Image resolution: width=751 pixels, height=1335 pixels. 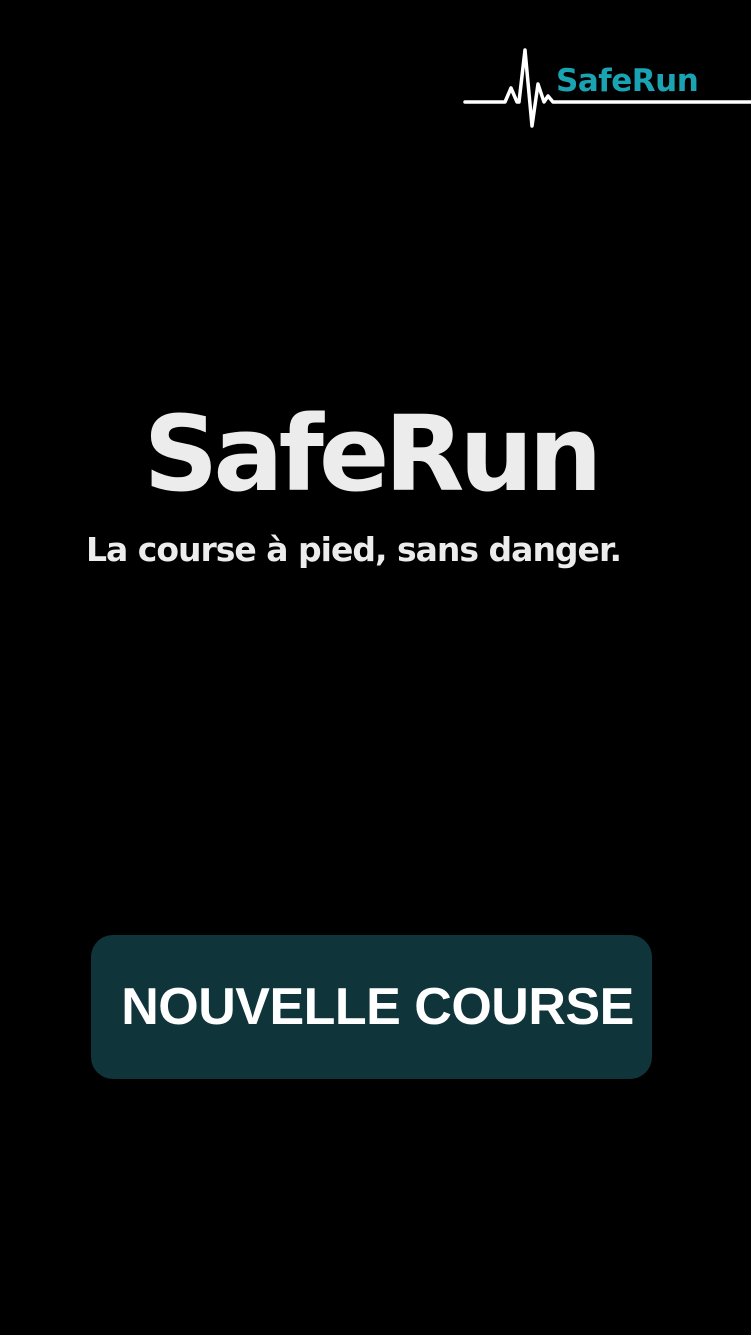 I want to click on app-title: SafeRun, so click(x=375, y=454).